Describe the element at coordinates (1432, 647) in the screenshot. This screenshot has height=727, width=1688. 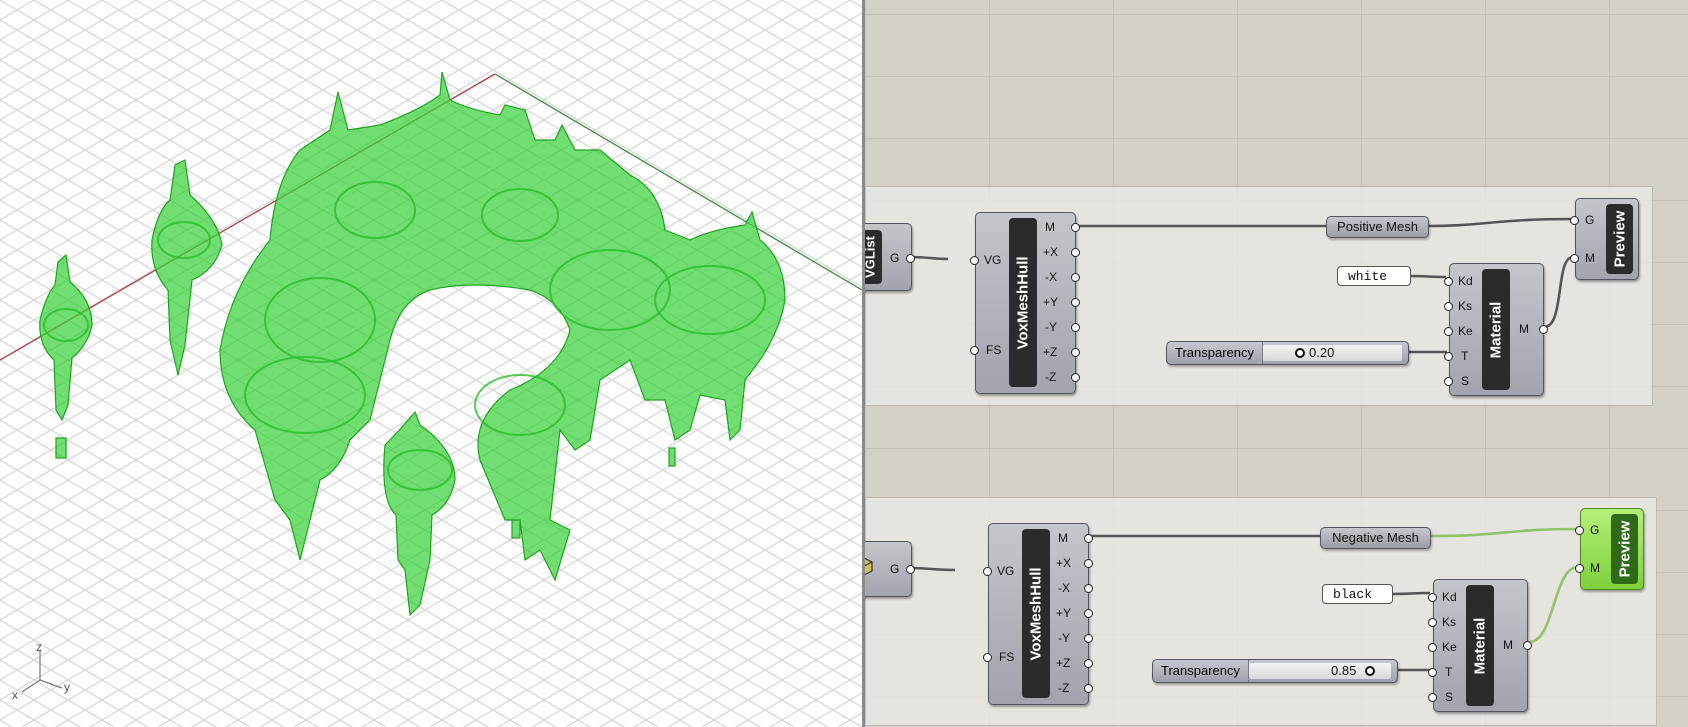
I see `mat2-grip-ke` at that location.